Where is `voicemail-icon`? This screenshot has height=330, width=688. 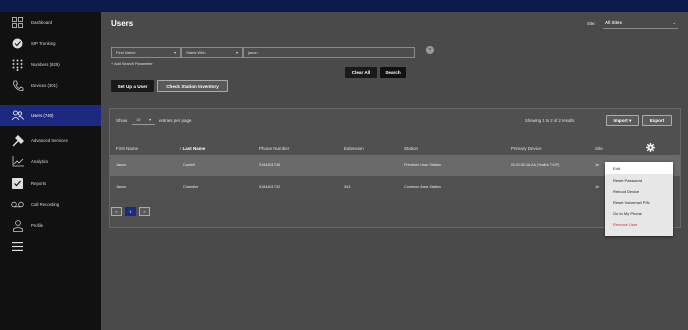
voicemail-icon is located at coordinates (17, 204).